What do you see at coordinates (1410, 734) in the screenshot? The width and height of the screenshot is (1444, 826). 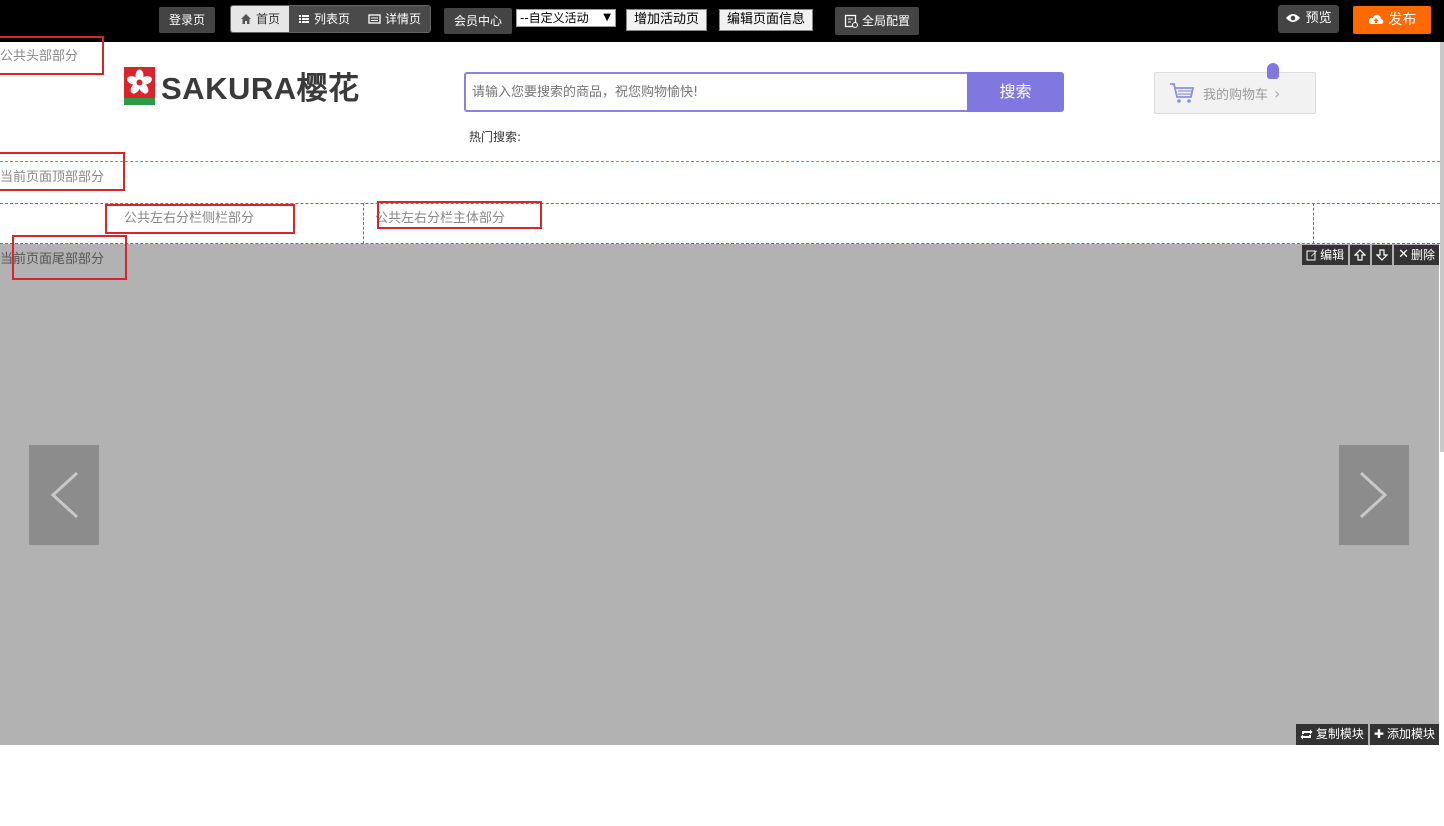 I see `add-module-label: 添加模块` at bounding box center [1410, 734].